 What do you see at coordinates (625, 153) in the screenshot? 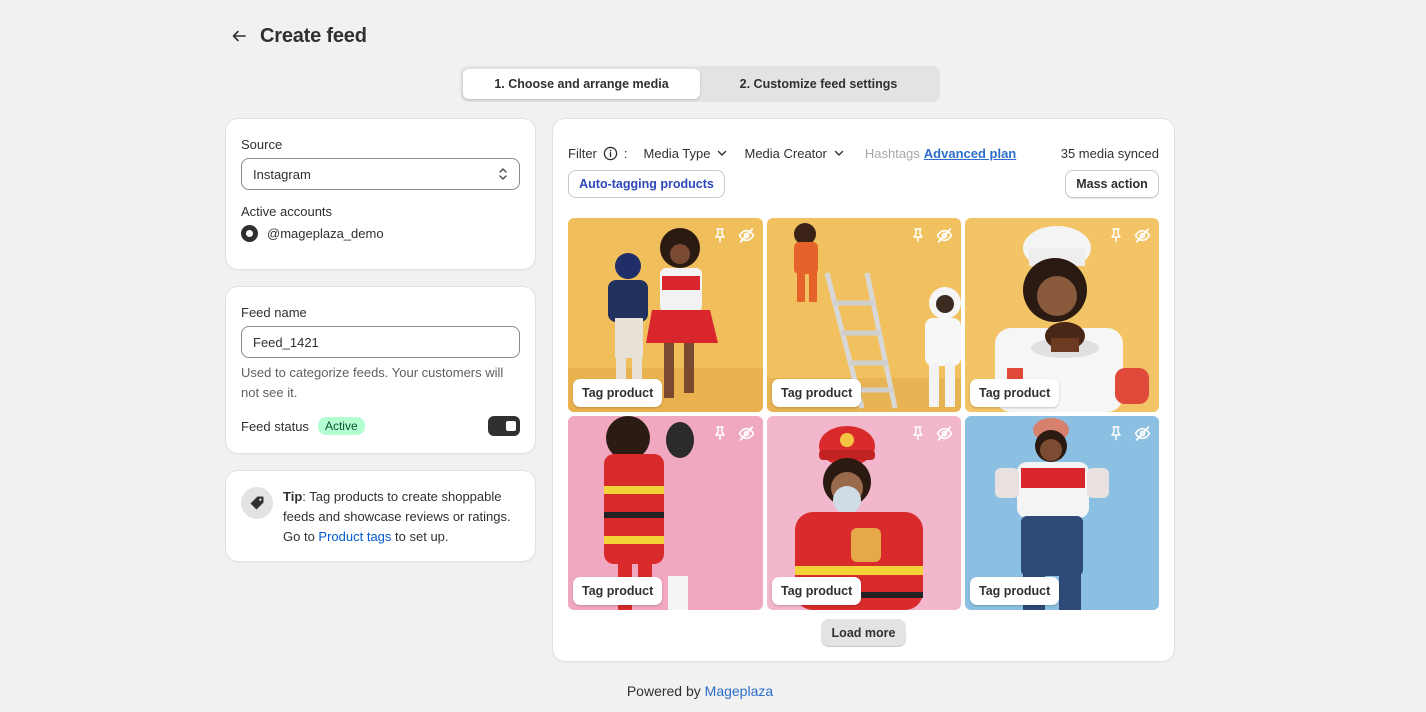
I see `filter-colon: :` at bounding box center [625, 153].